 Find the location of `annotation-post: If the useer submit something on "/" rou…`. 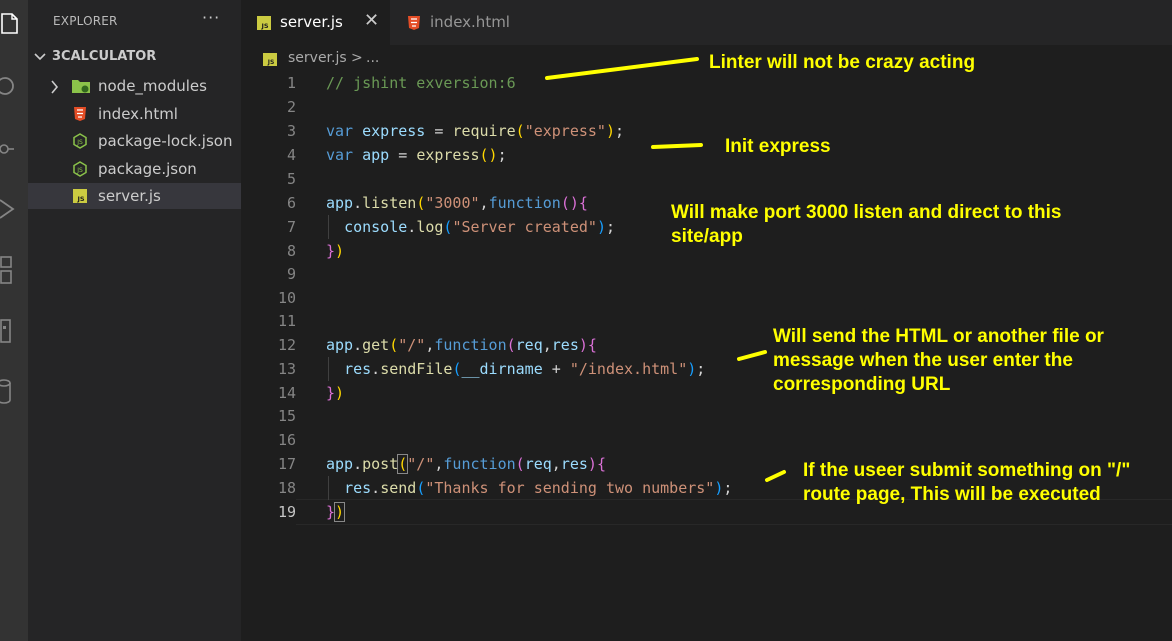

annotation-post: If the useer submit something on "/" rou… is located at coordinates (967, 482).